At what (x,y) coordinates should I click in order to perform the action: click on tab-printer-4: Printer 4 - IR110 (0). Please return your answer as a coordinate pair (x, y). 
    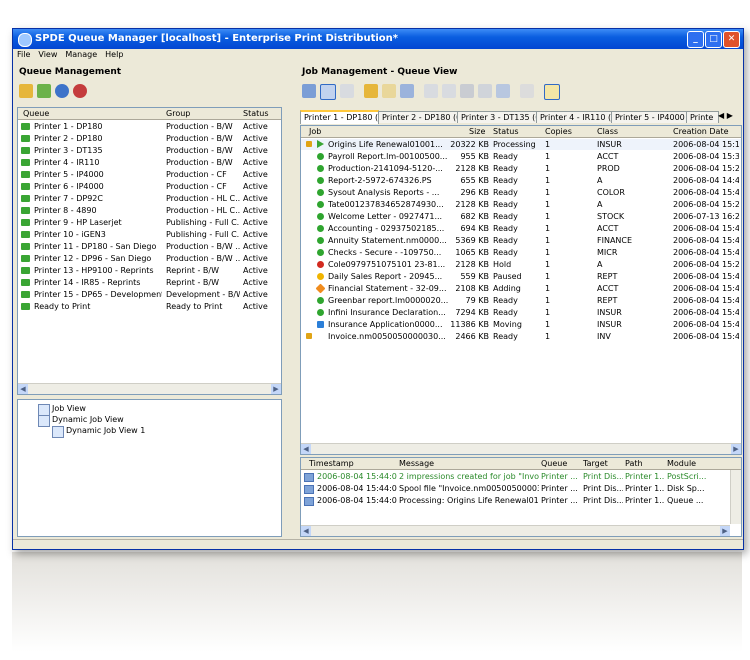
    Looking at the image, I should click on (574, 117).